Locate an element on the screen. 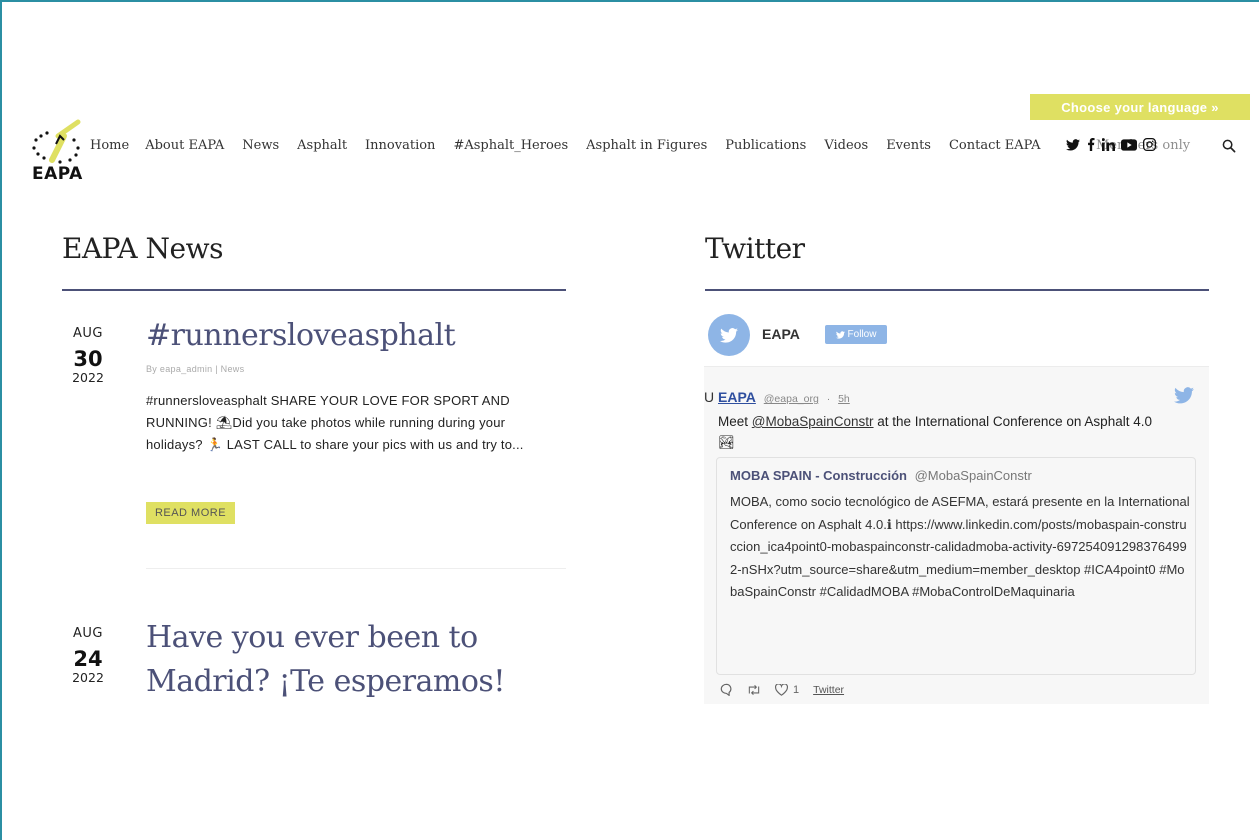 The image size is (1259, 840). nav-news: News is located at coordinates (260, 145).